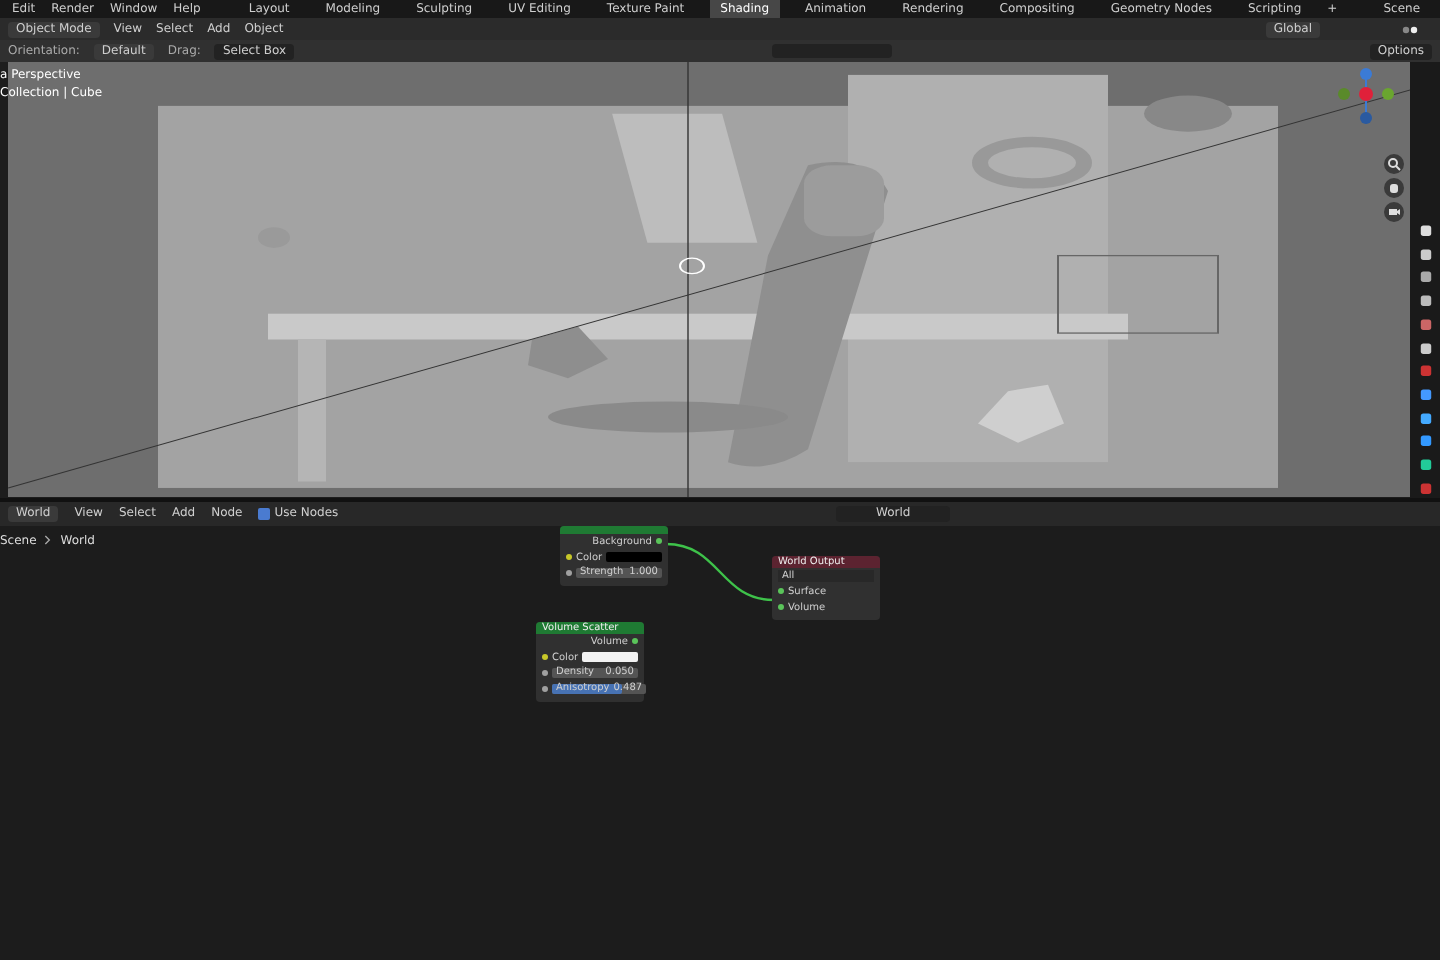 The height and width of the screenshot is (960, 1440). I want to click on zoom-icon, so click(1394, 164).